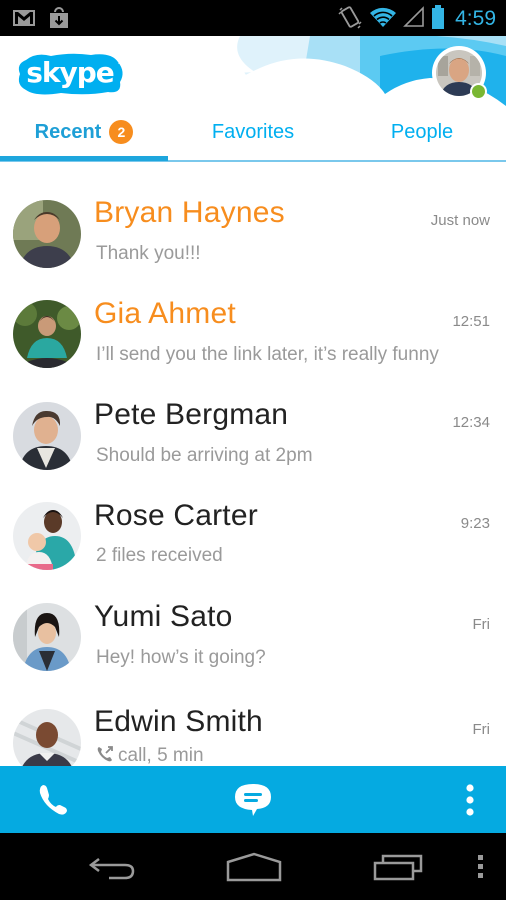  I want to click on tab-bar: Recent 2 Favorites People, so click(253, 135).